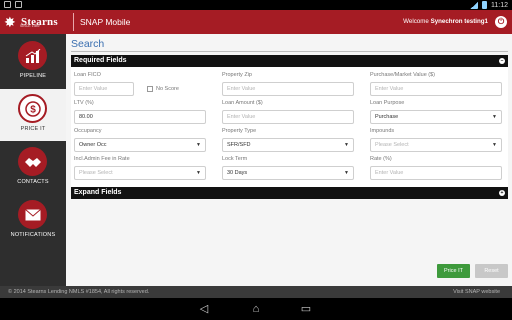 This screenshot has width=512, height=320. I want to click on impounds-field: Impounds Please Select ▼, so click(436, 140).